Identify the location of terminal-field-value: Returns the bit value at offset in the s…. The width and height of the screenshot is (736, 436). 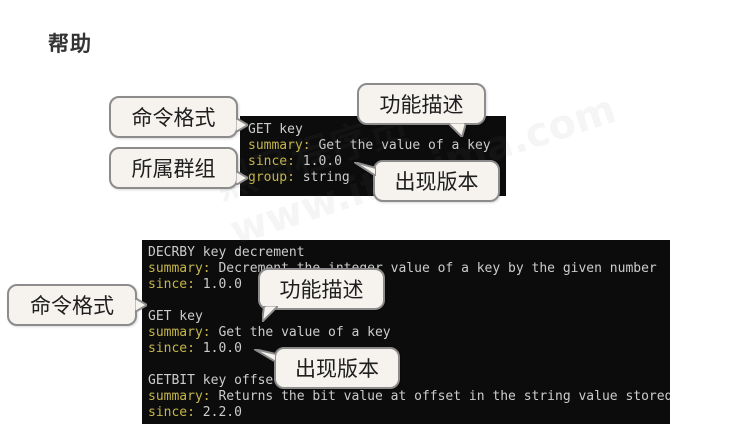
(444, 396).